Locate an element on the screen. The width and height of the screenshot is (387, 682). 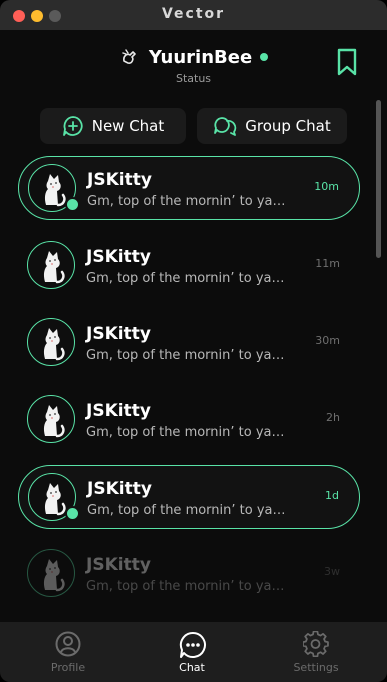
chat-list-item: JSKitty Gm, top of the mornin’ to ya… 30m is located at coordinates (189, 343).